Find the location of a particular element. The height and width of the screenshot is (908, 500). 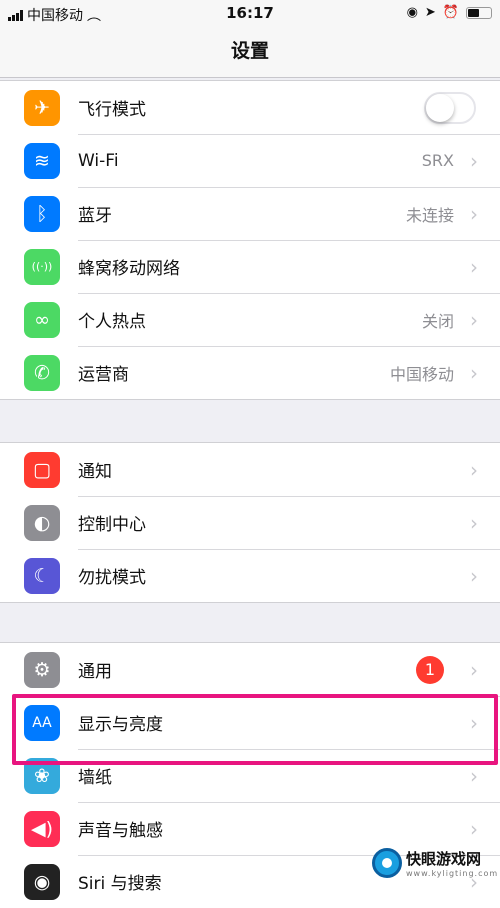

siri-icon: ◉ is located at coordinates (42, 881).